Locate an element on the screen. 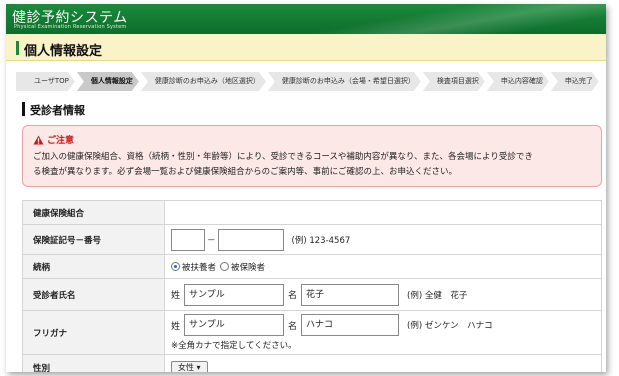 This screenshot has width=619, height=376. kana-last-input: サンプル is located at coordinates (234, 325).